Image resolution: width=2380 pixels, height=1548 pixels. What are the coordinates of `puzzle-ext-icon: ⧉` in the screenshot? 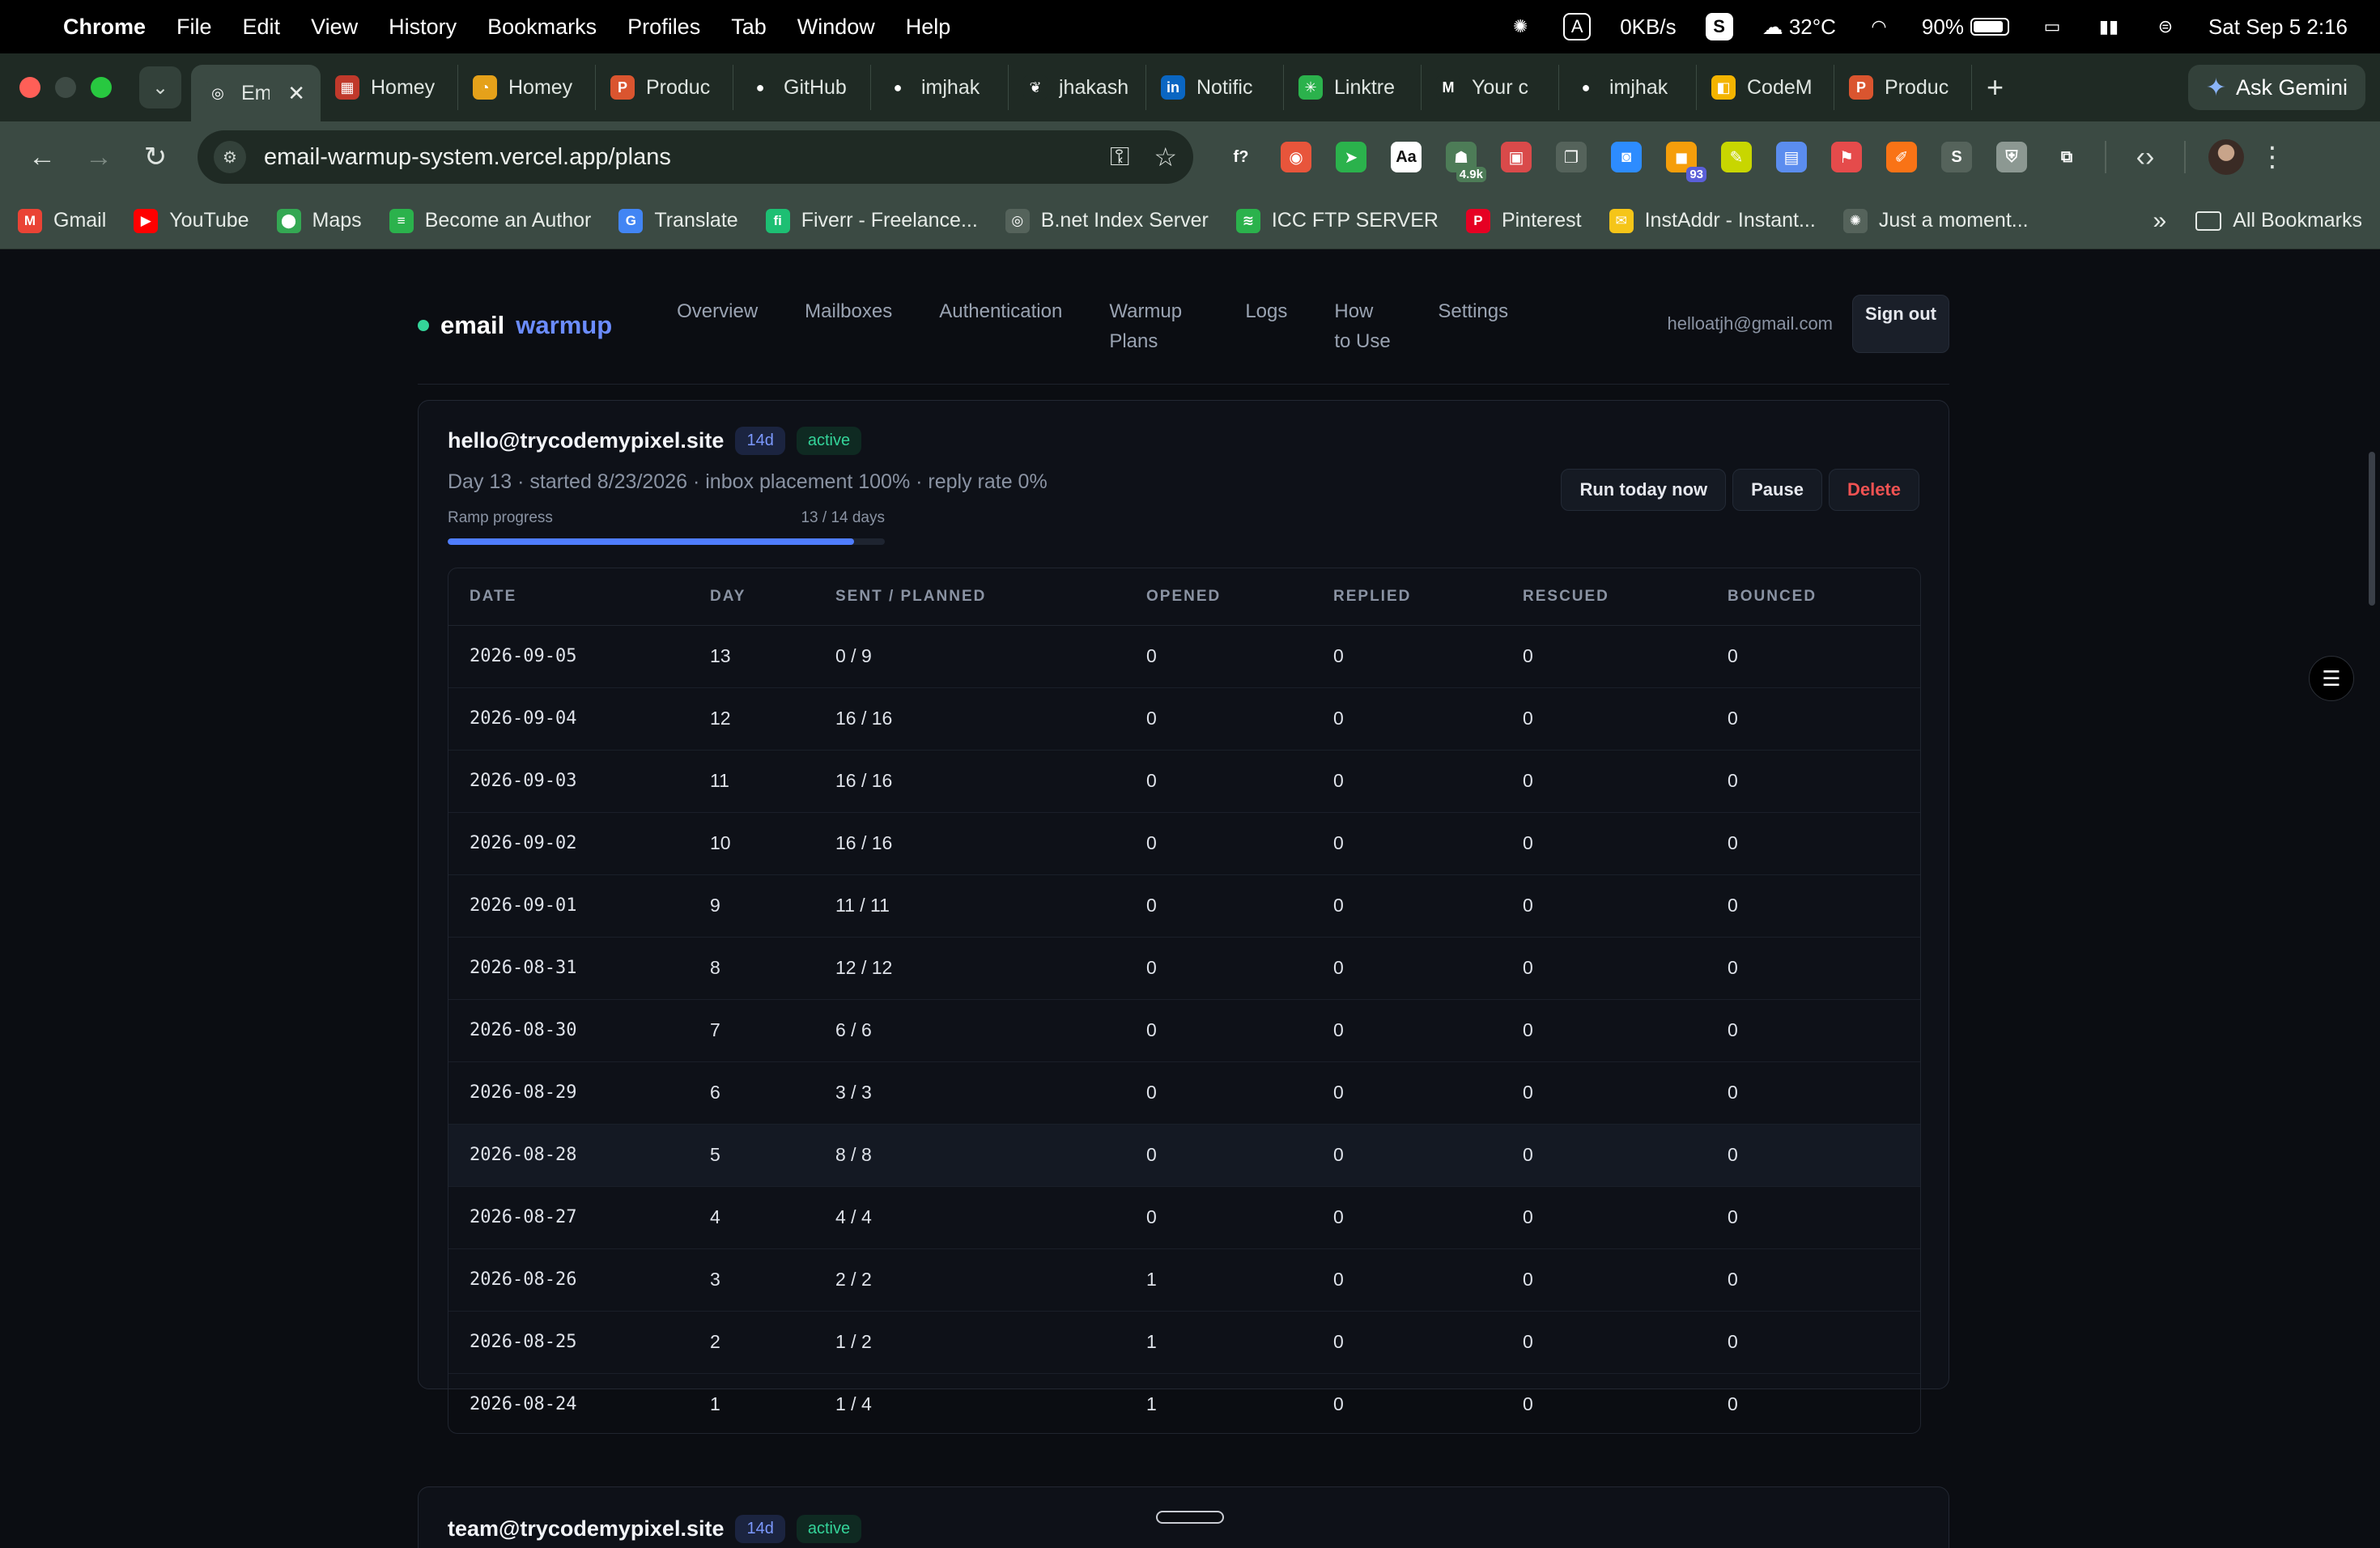 It's located at (2066, 157).